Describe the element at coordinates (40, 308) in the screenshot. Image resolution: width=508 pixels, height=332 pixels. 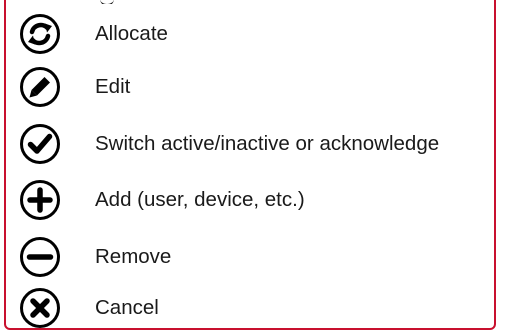
I see `close-icon` at that location.